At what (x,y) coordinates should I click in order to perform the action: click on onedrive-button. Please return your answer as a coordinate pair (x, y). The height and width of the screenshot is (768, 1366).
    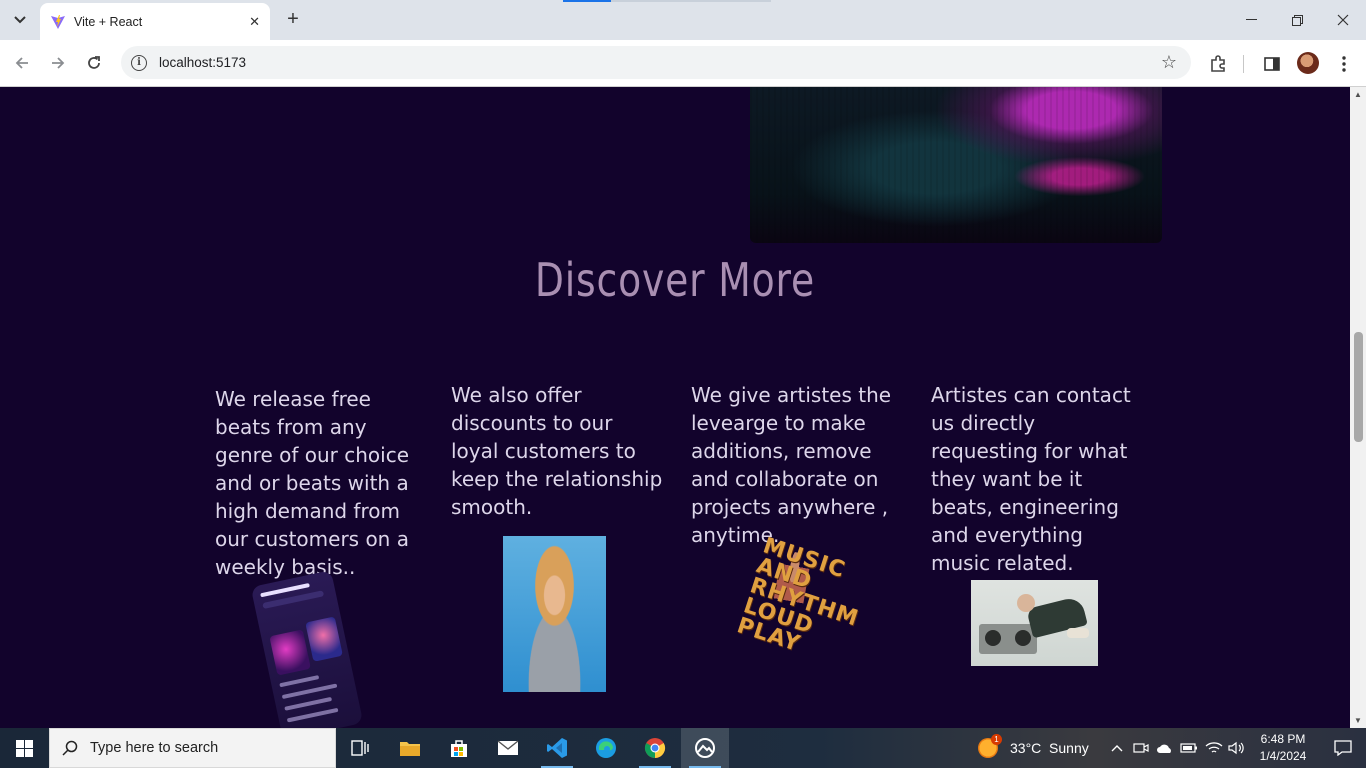
    Looking at the image, I should click on (1165, 748).